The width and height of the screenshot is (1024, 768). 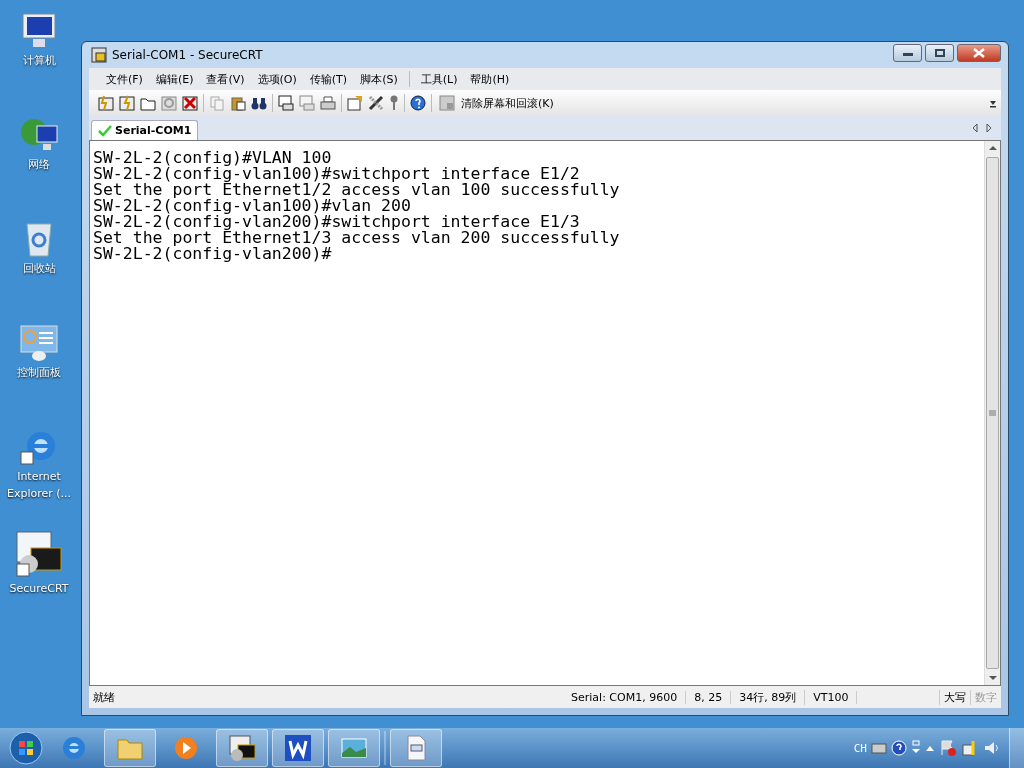 I want to click on keyboard-icon, so click(x=879, y=748).